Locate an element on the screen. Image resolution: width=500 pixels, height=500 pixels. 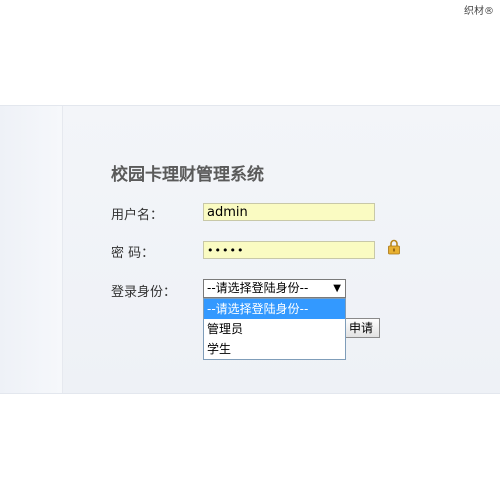
caret-down-icon: ▼ is located at coordinates (337, 288).